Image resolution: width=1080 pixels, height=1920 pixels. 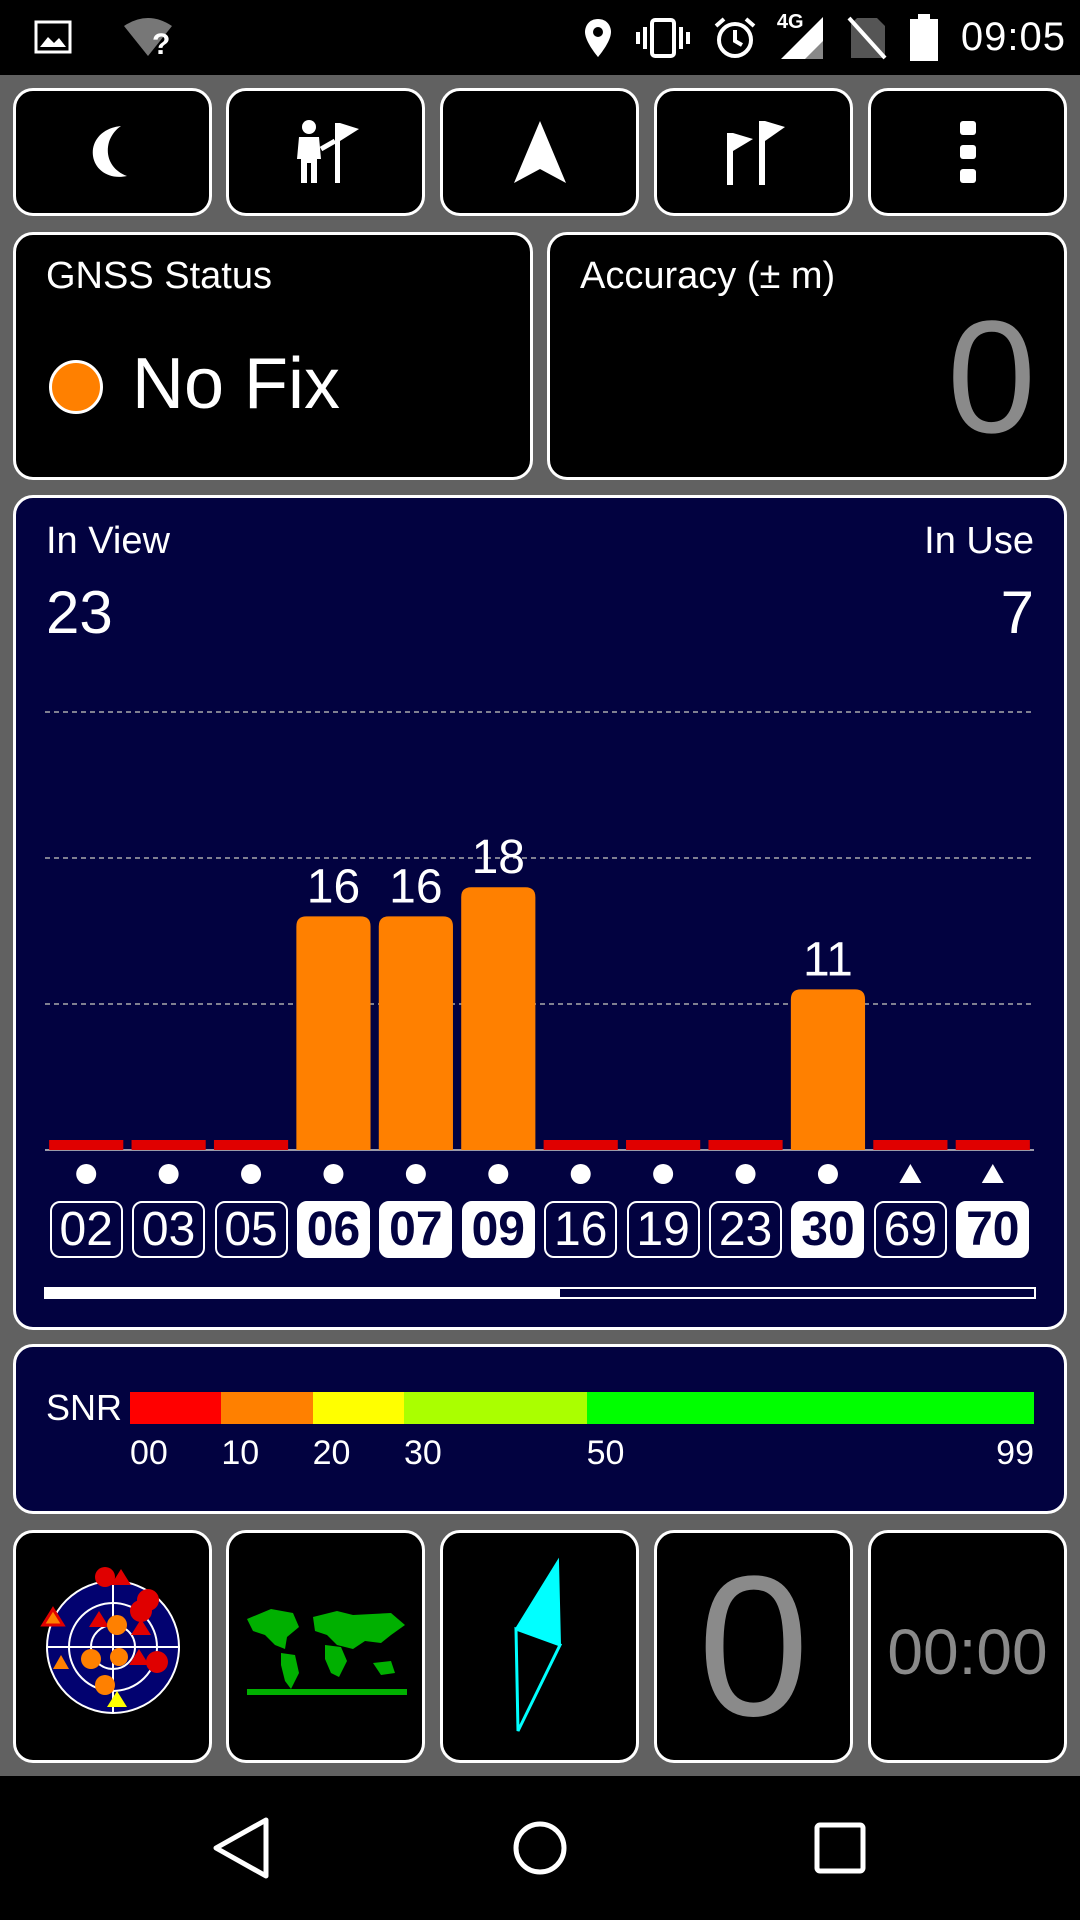 I want to click on snr-value-06: 16, so click(x=333, y=886).